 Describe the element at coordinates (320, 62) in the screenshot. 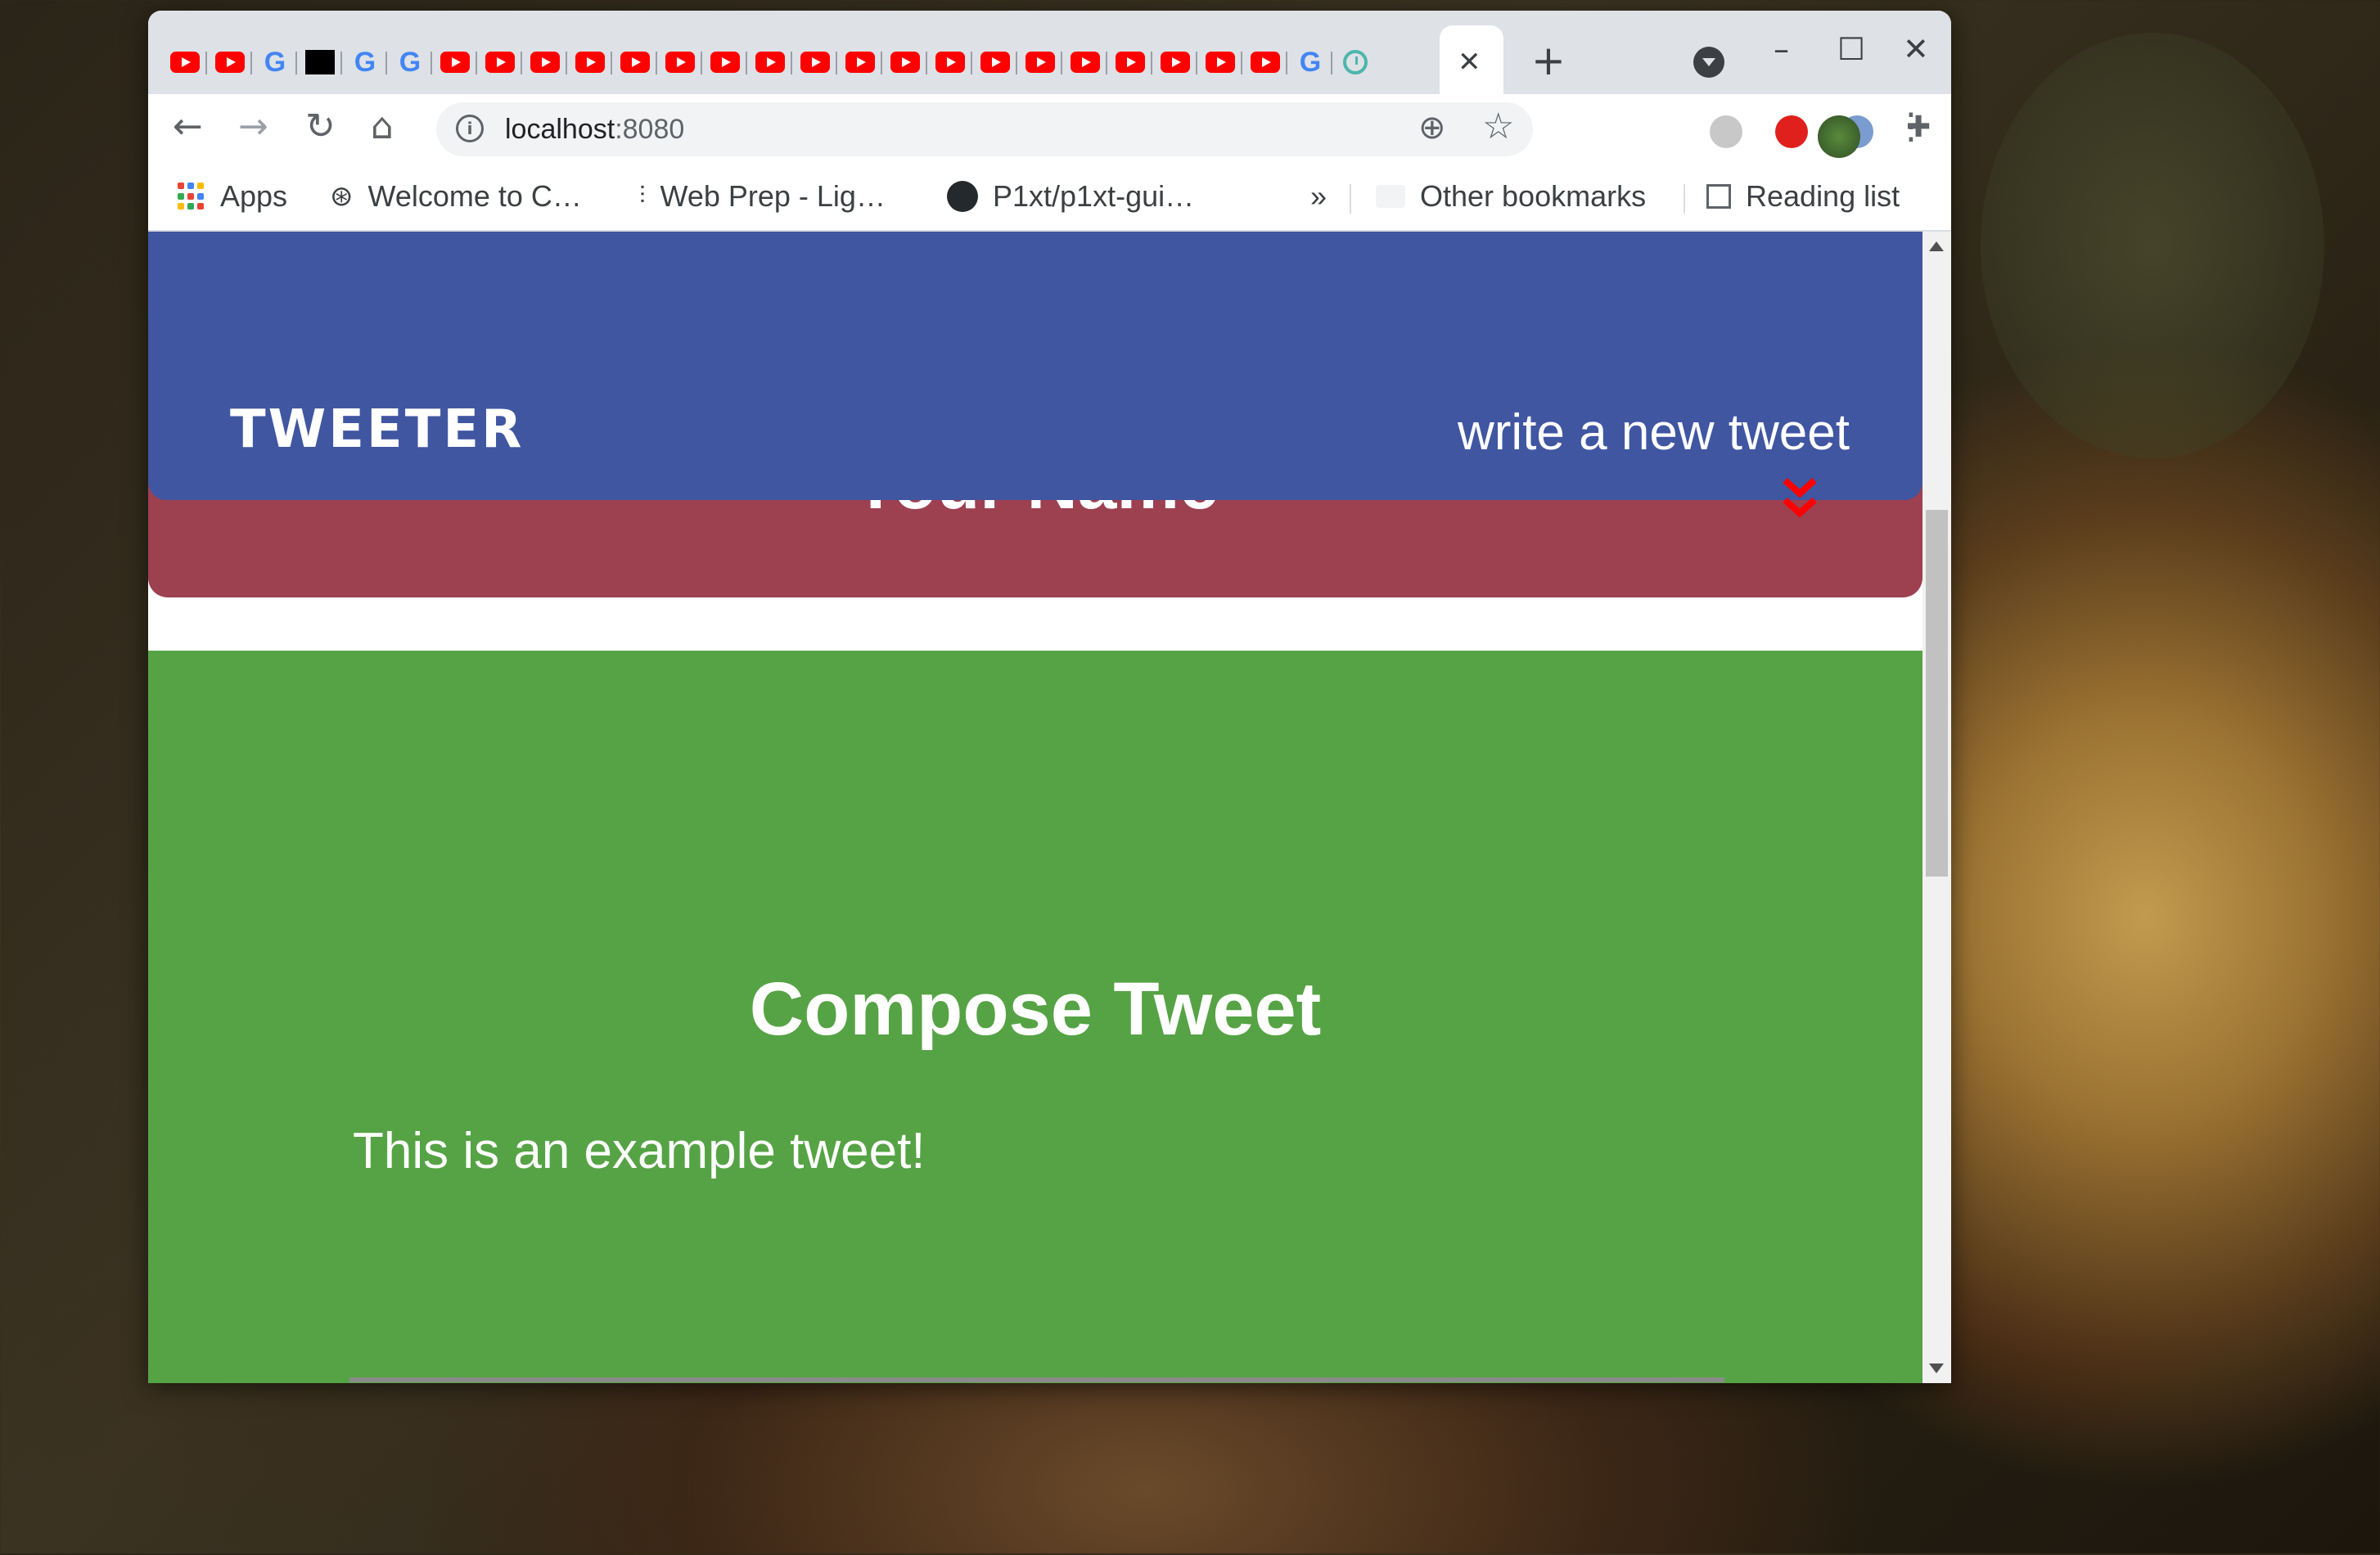

I see `black-logo-tab-icon` at that location.